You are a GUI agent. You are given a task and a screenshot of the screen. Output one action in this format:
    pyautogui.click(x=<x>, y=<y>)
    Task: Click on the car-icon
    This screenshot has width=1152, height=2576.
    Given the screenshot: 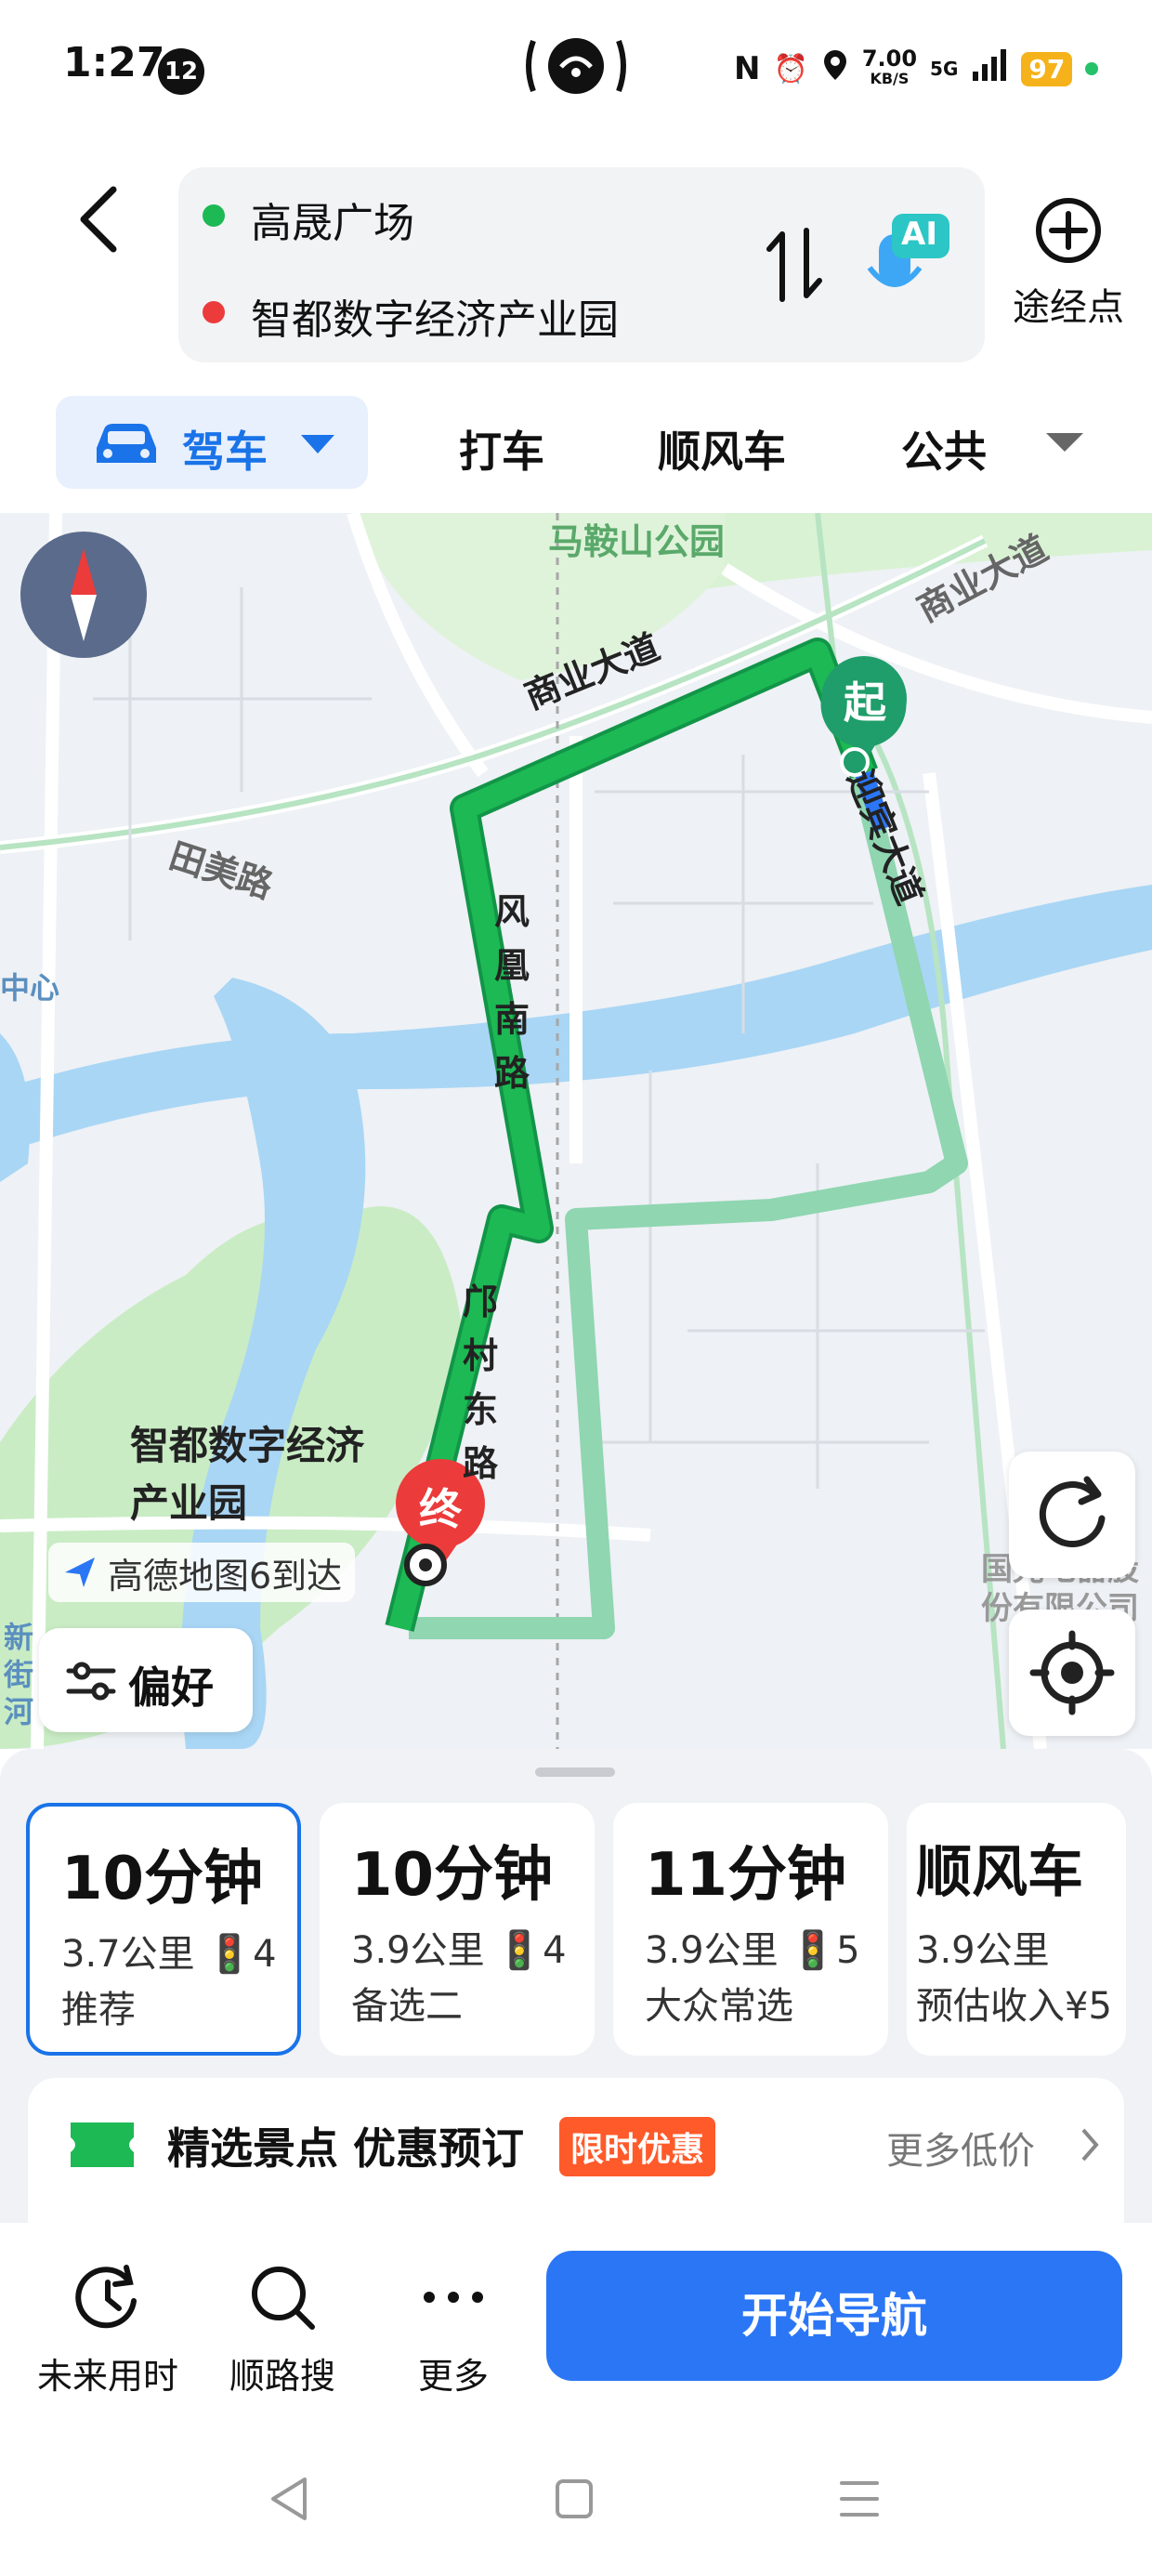 What is the action you would take?
    pyautogui.click(x=126, y=443)
    